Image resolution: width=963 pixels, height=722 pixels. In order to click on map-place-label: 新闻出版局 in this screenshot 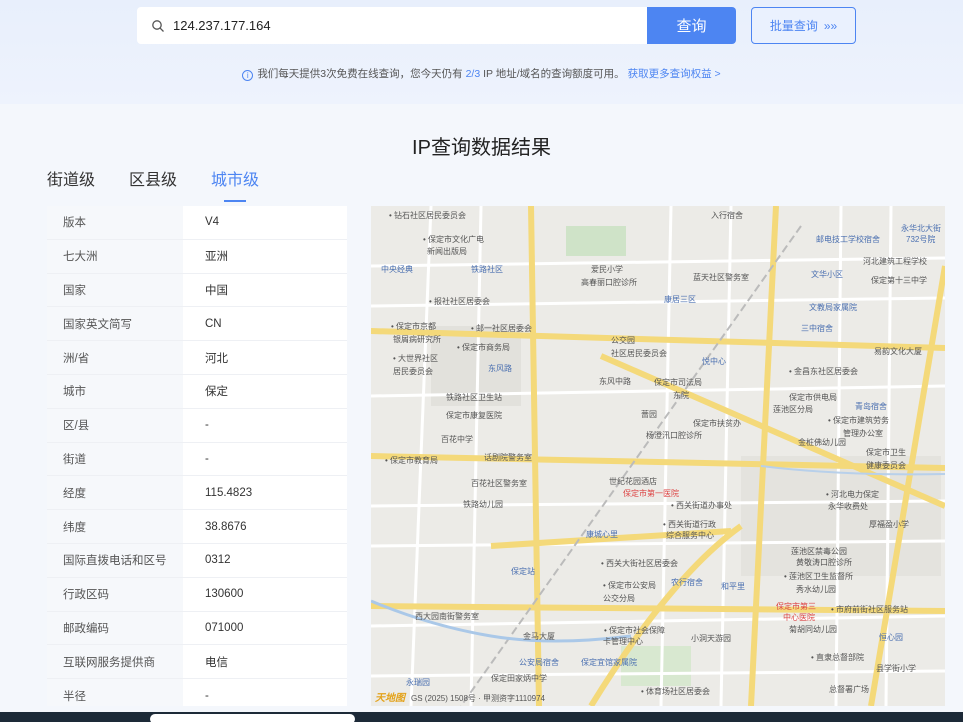, I will do `click(447, 251)`.